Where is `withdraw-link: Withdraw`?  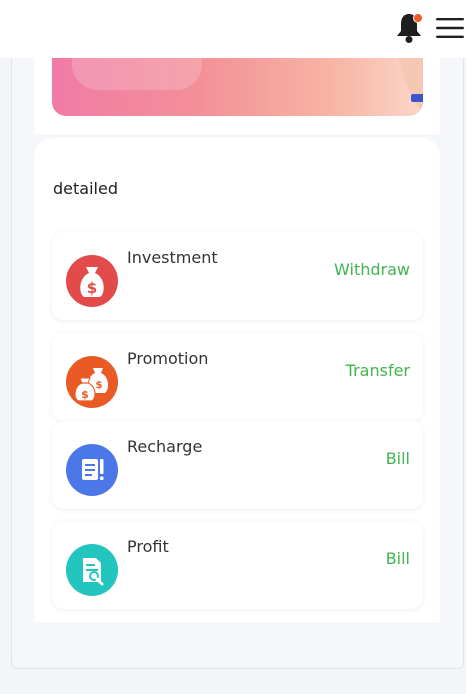
withdraw-link: Withdraw is located at coordinates (372, 269).